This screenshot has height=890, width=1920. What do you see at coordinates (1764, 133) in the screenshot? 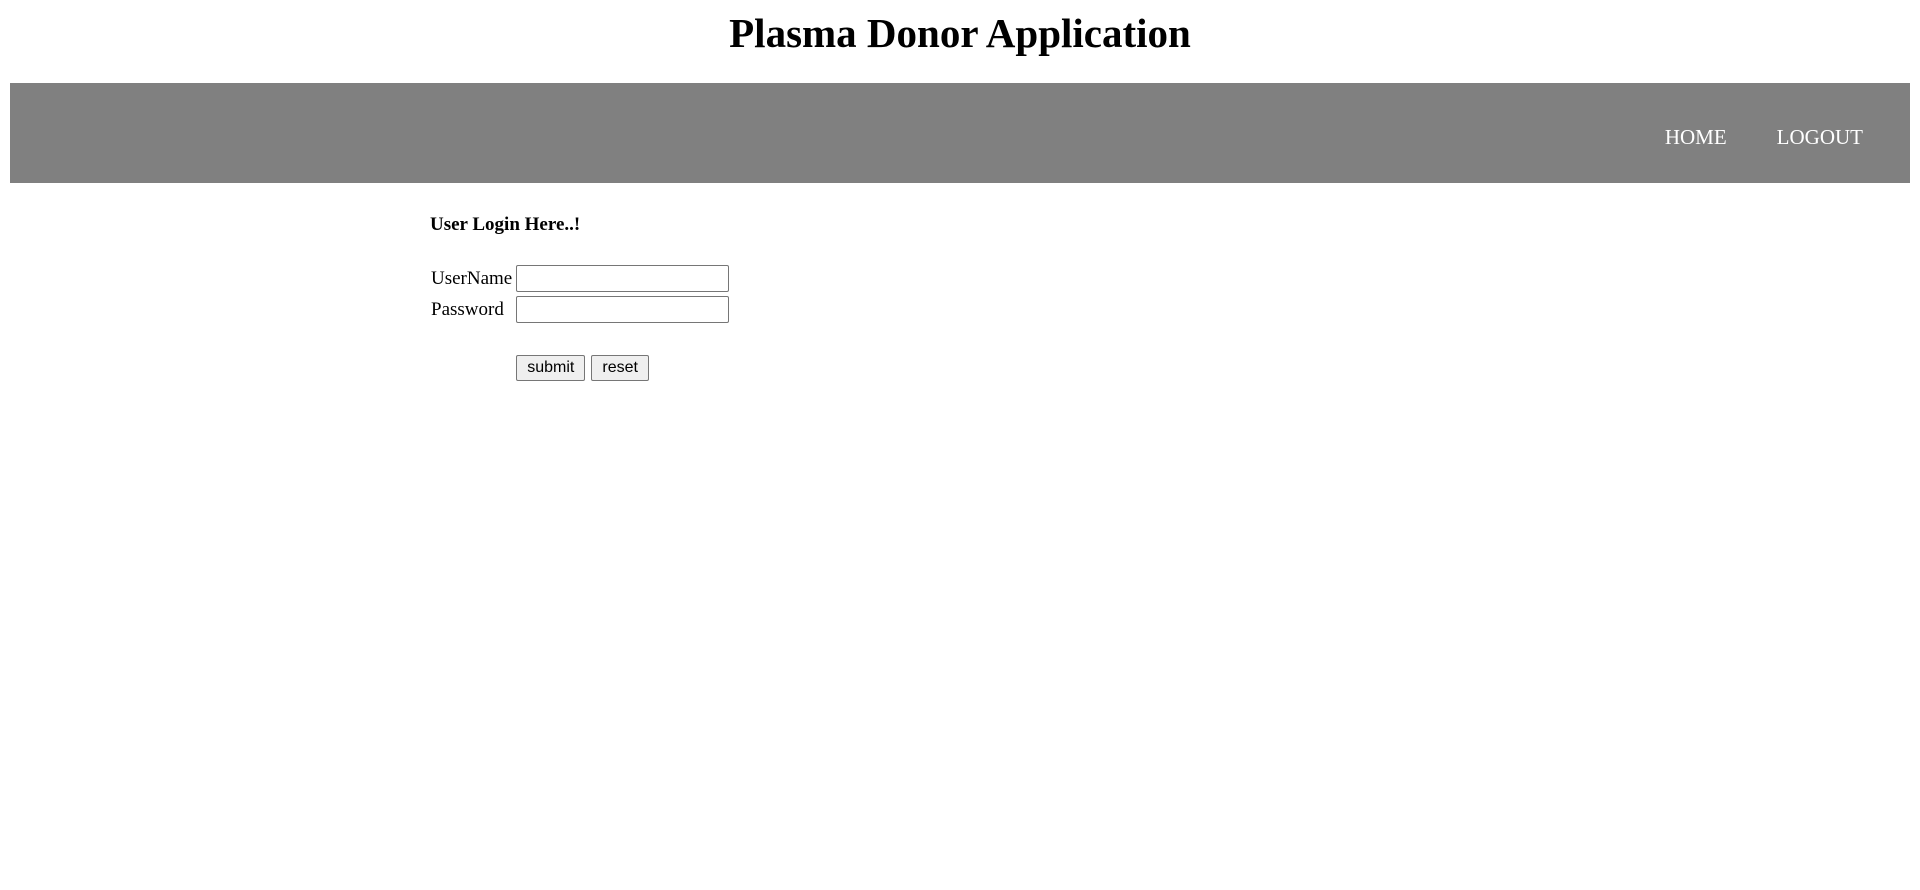
I see `nav-links: HOME LOGOUT` at bounding box center [1764, 133].